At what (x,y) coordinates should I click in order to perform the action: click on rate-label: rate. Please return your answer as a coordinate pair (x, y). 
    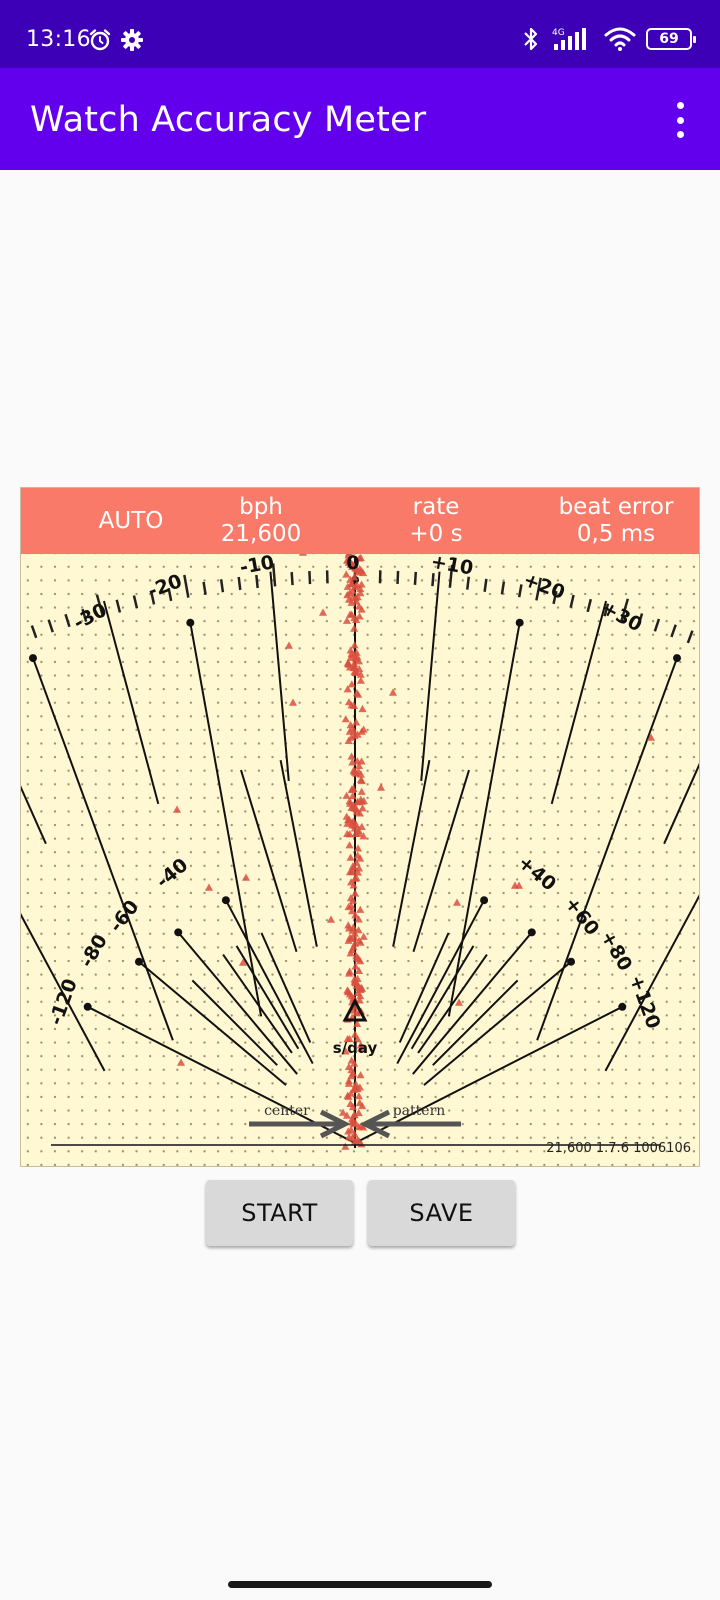
    Looking at the image, I should click on (436, 507).